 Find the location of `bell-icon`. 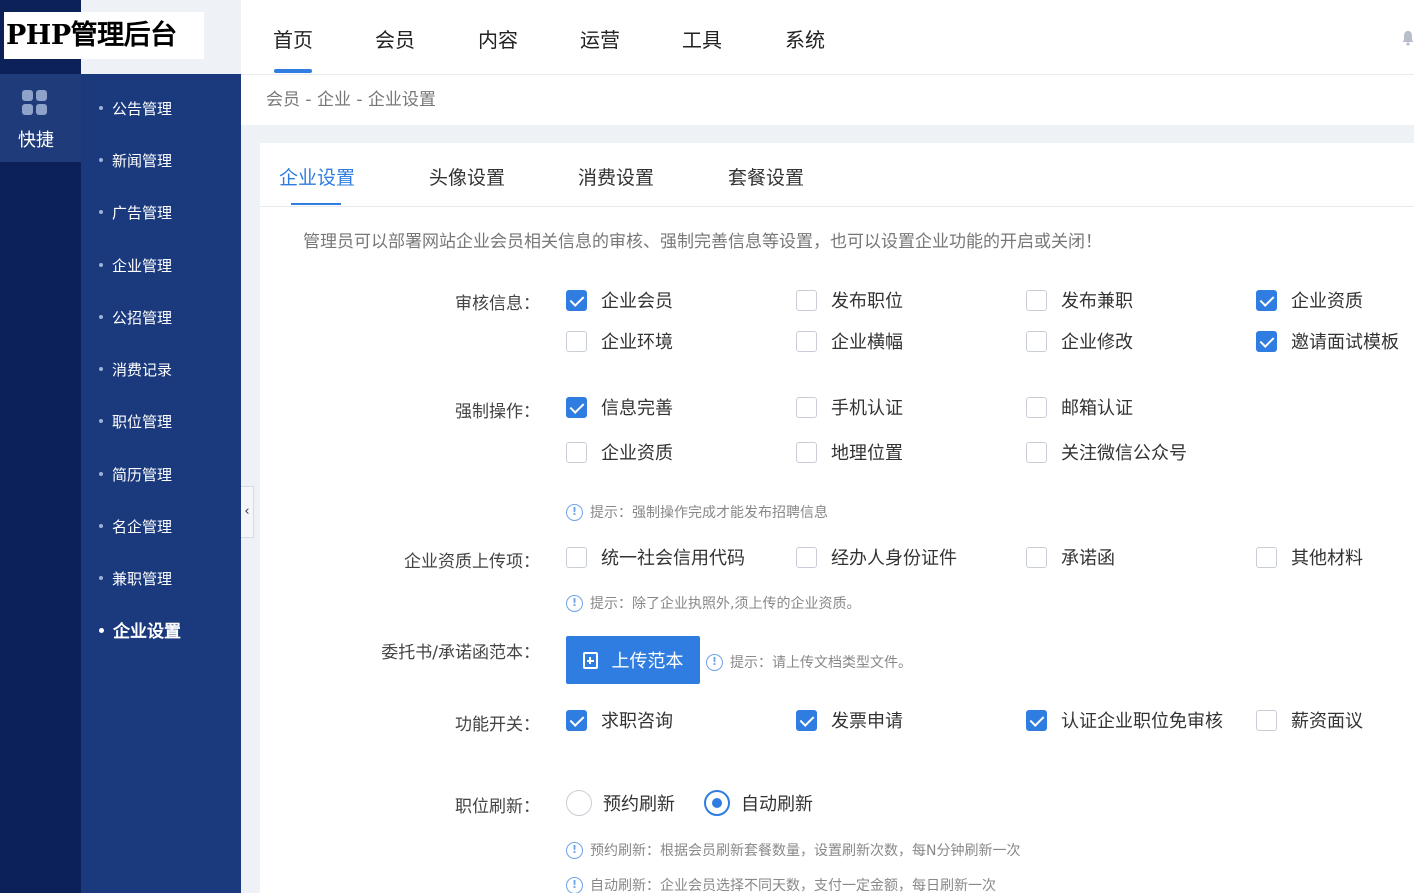

bell-icon is located at coordinates (1408, 38).